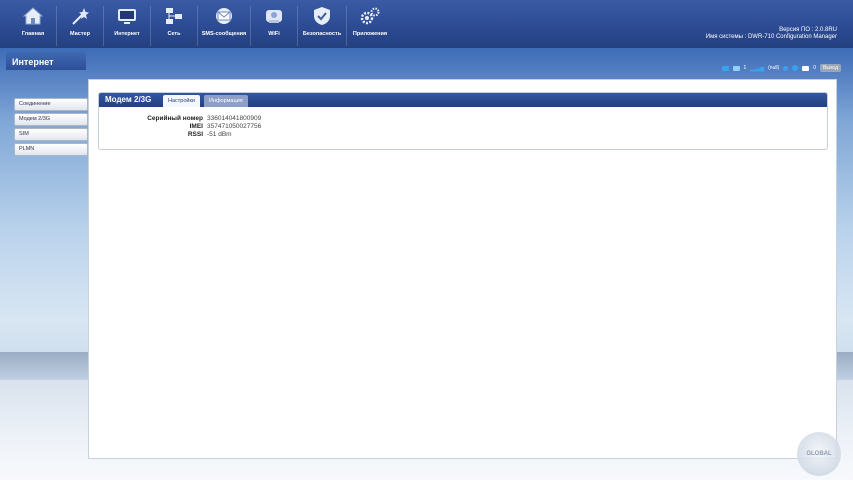 This screenshot has height=480, width=853. I want to click on imei-label: IMEI, so click(196, 126).